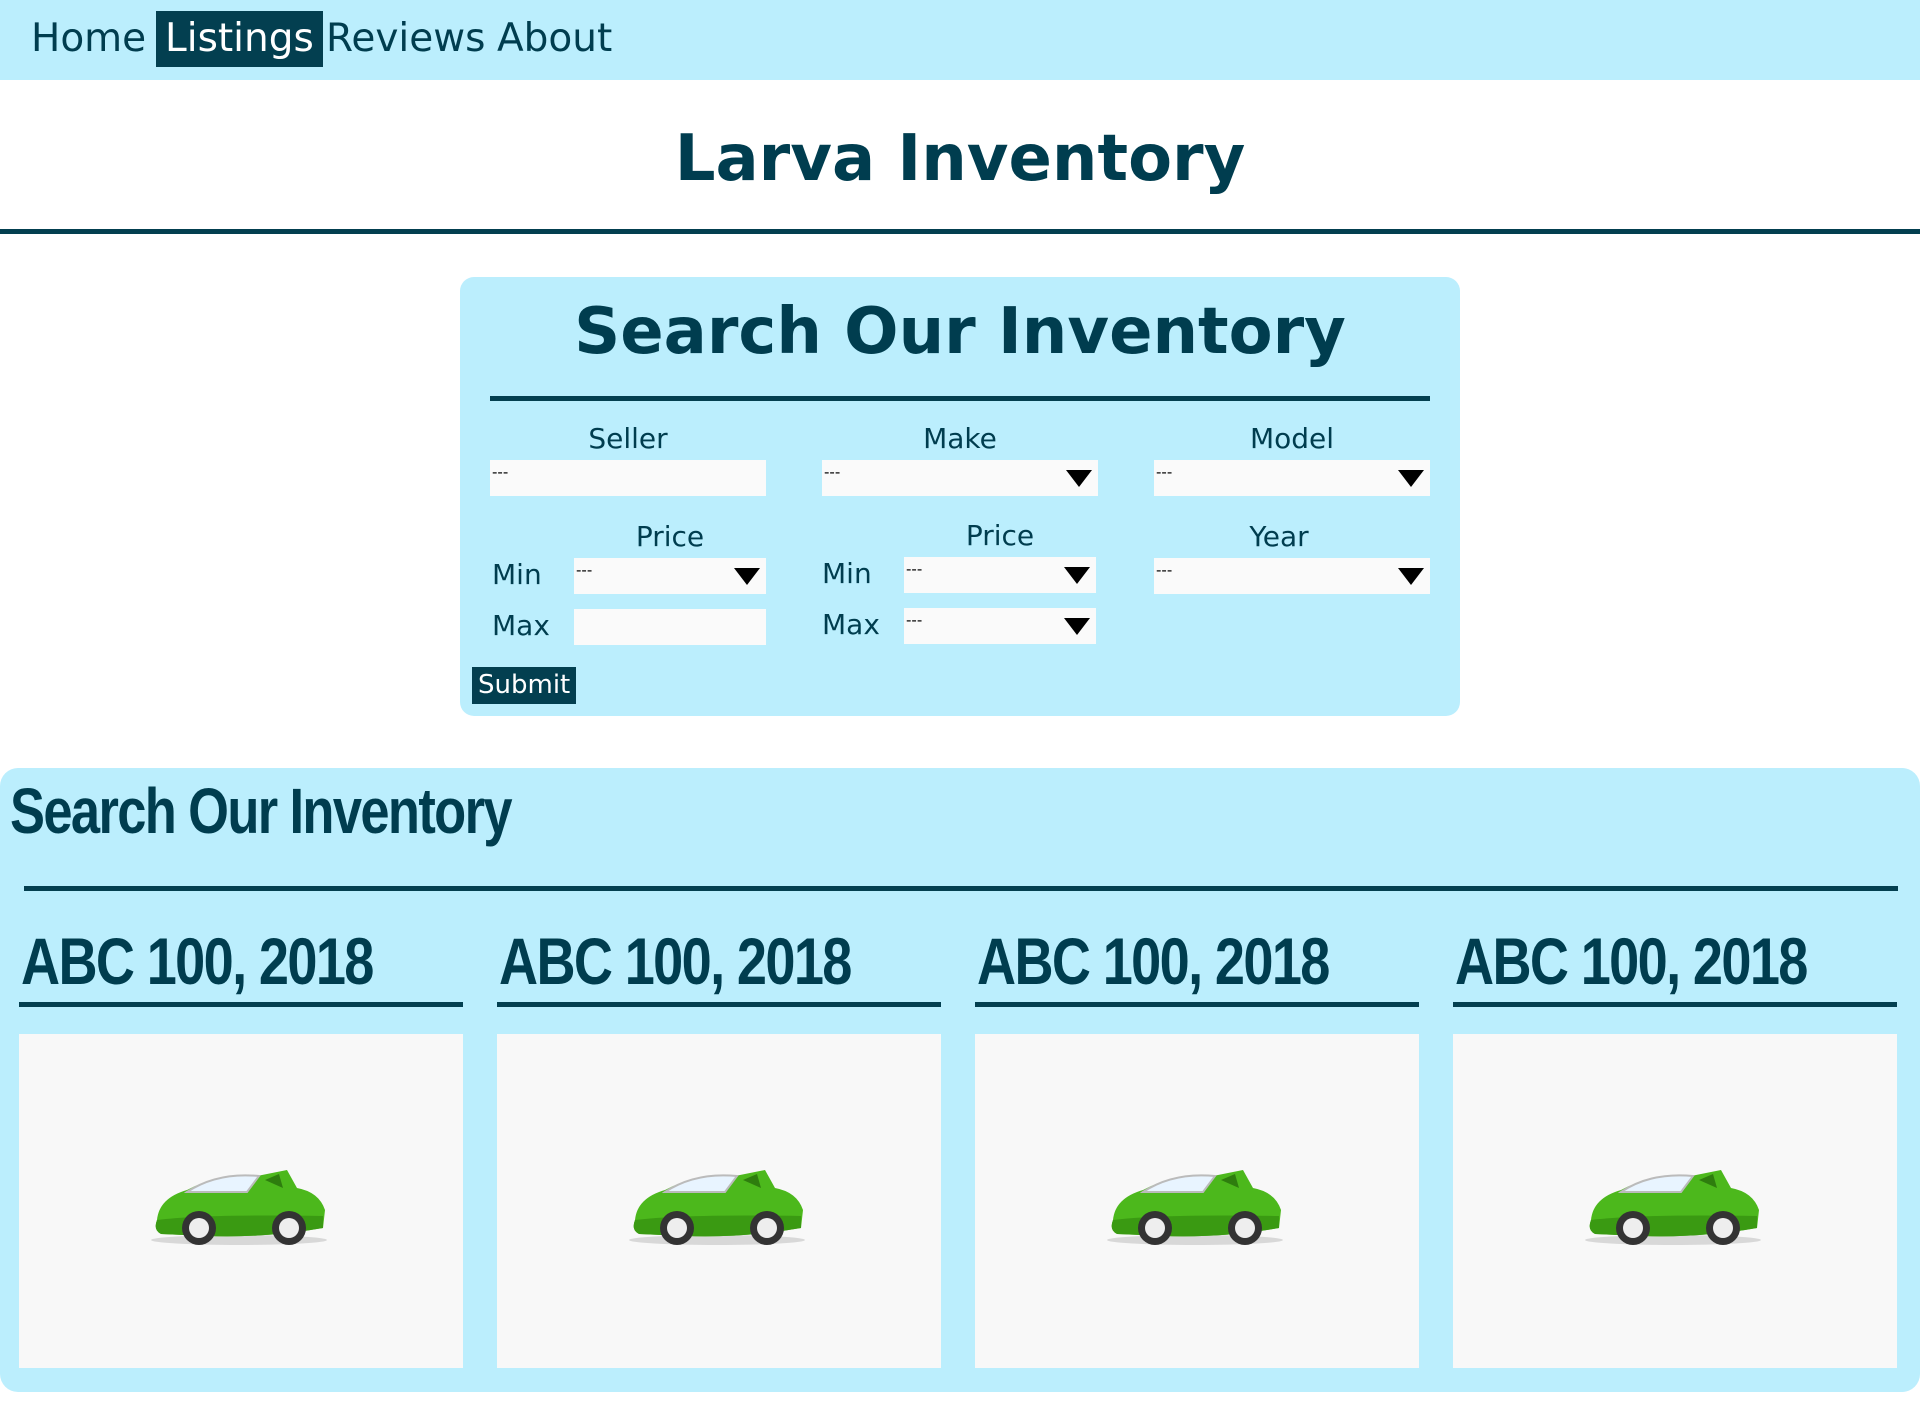 This screenshot has height=1408, width=1920. I want to click on price2-max-value: ---, so click(914, 620).